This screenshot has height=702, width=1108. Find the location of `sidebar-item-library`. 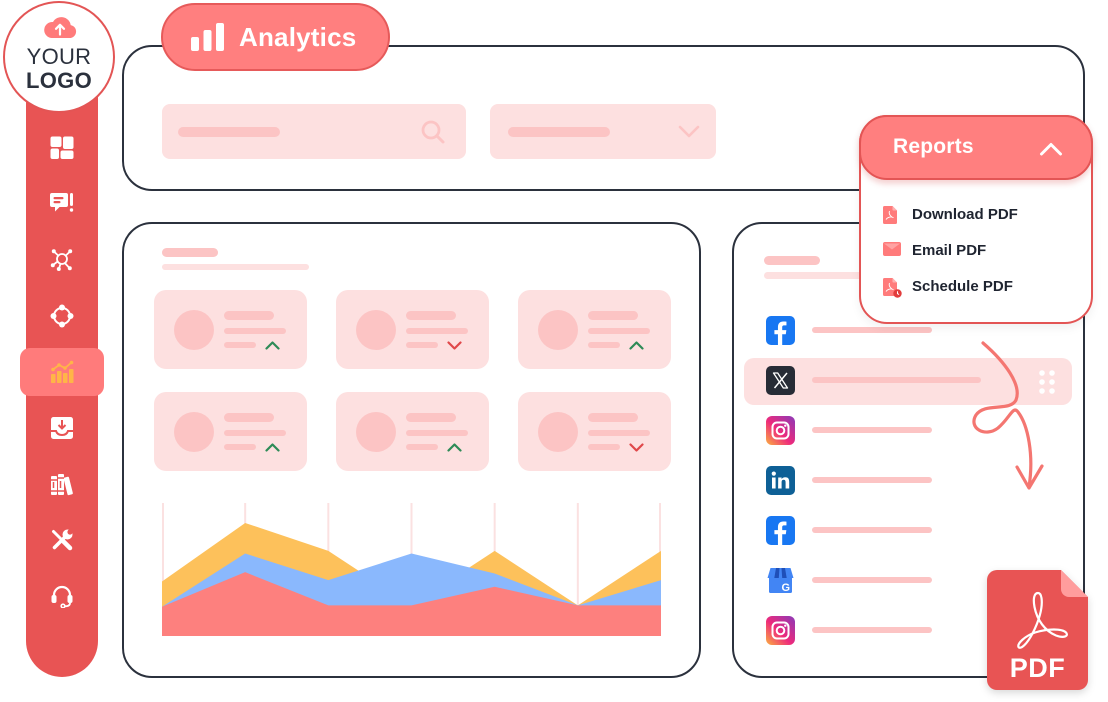

sidebar-item-library is located at coordinates (62, 484).